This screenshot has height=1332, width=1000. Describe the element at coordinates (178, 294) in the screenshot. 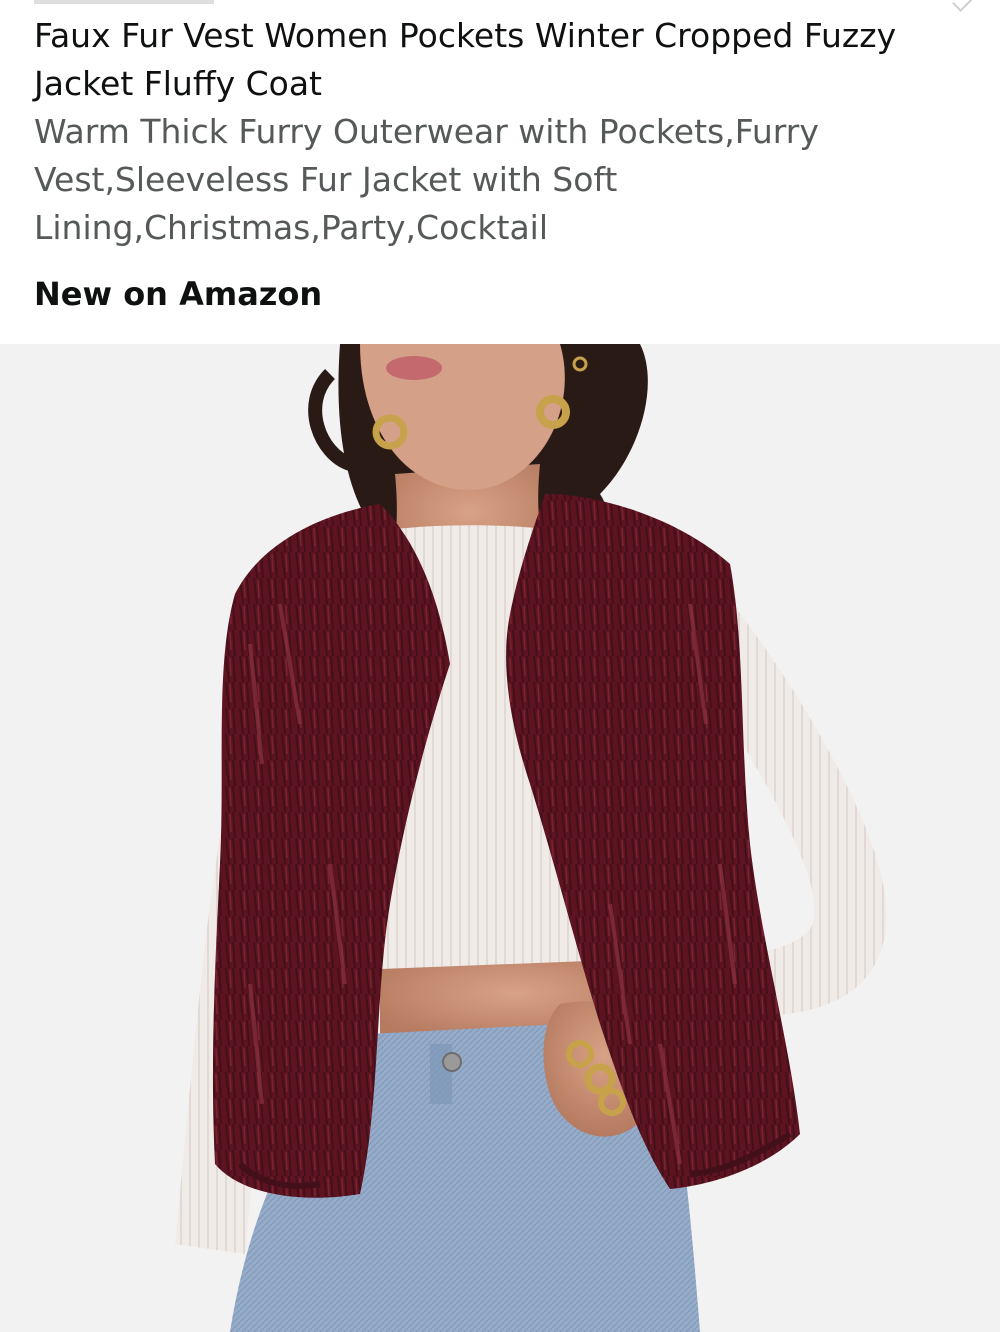

I see `new-on-amazon-badge: New on Amazon` at that location.